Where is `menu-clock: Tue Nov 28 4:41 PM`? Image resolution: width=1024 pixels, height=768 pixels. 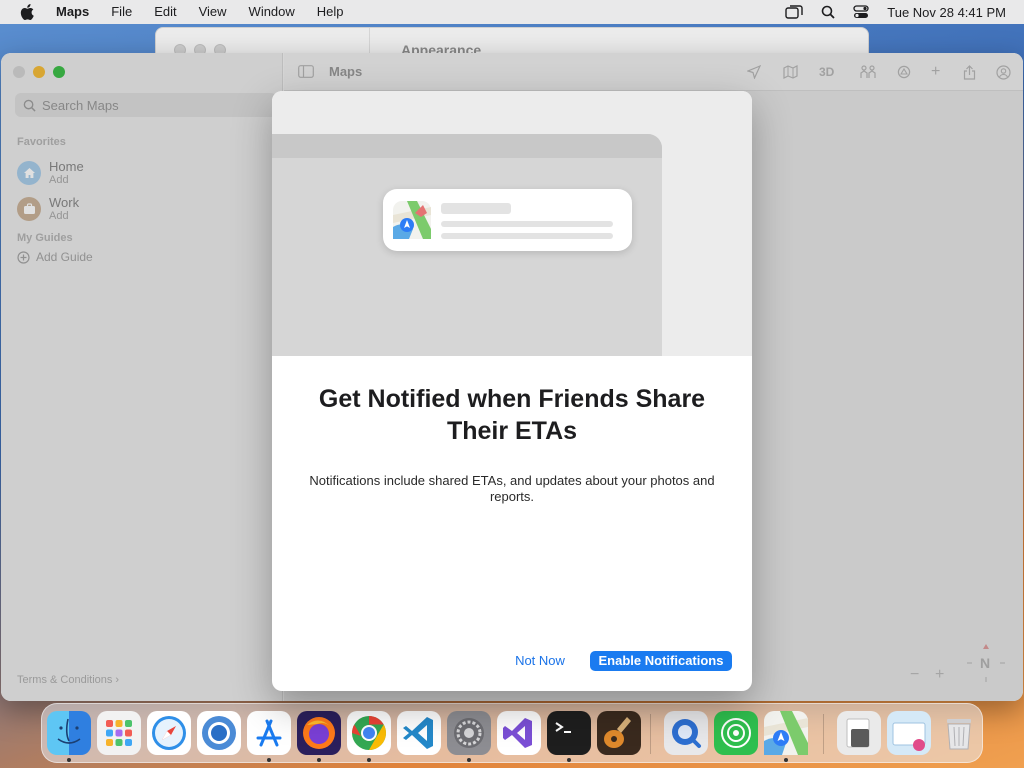
menu-clock: Tue Nov 28 4:41 PM is located at coordinates (946, 12).